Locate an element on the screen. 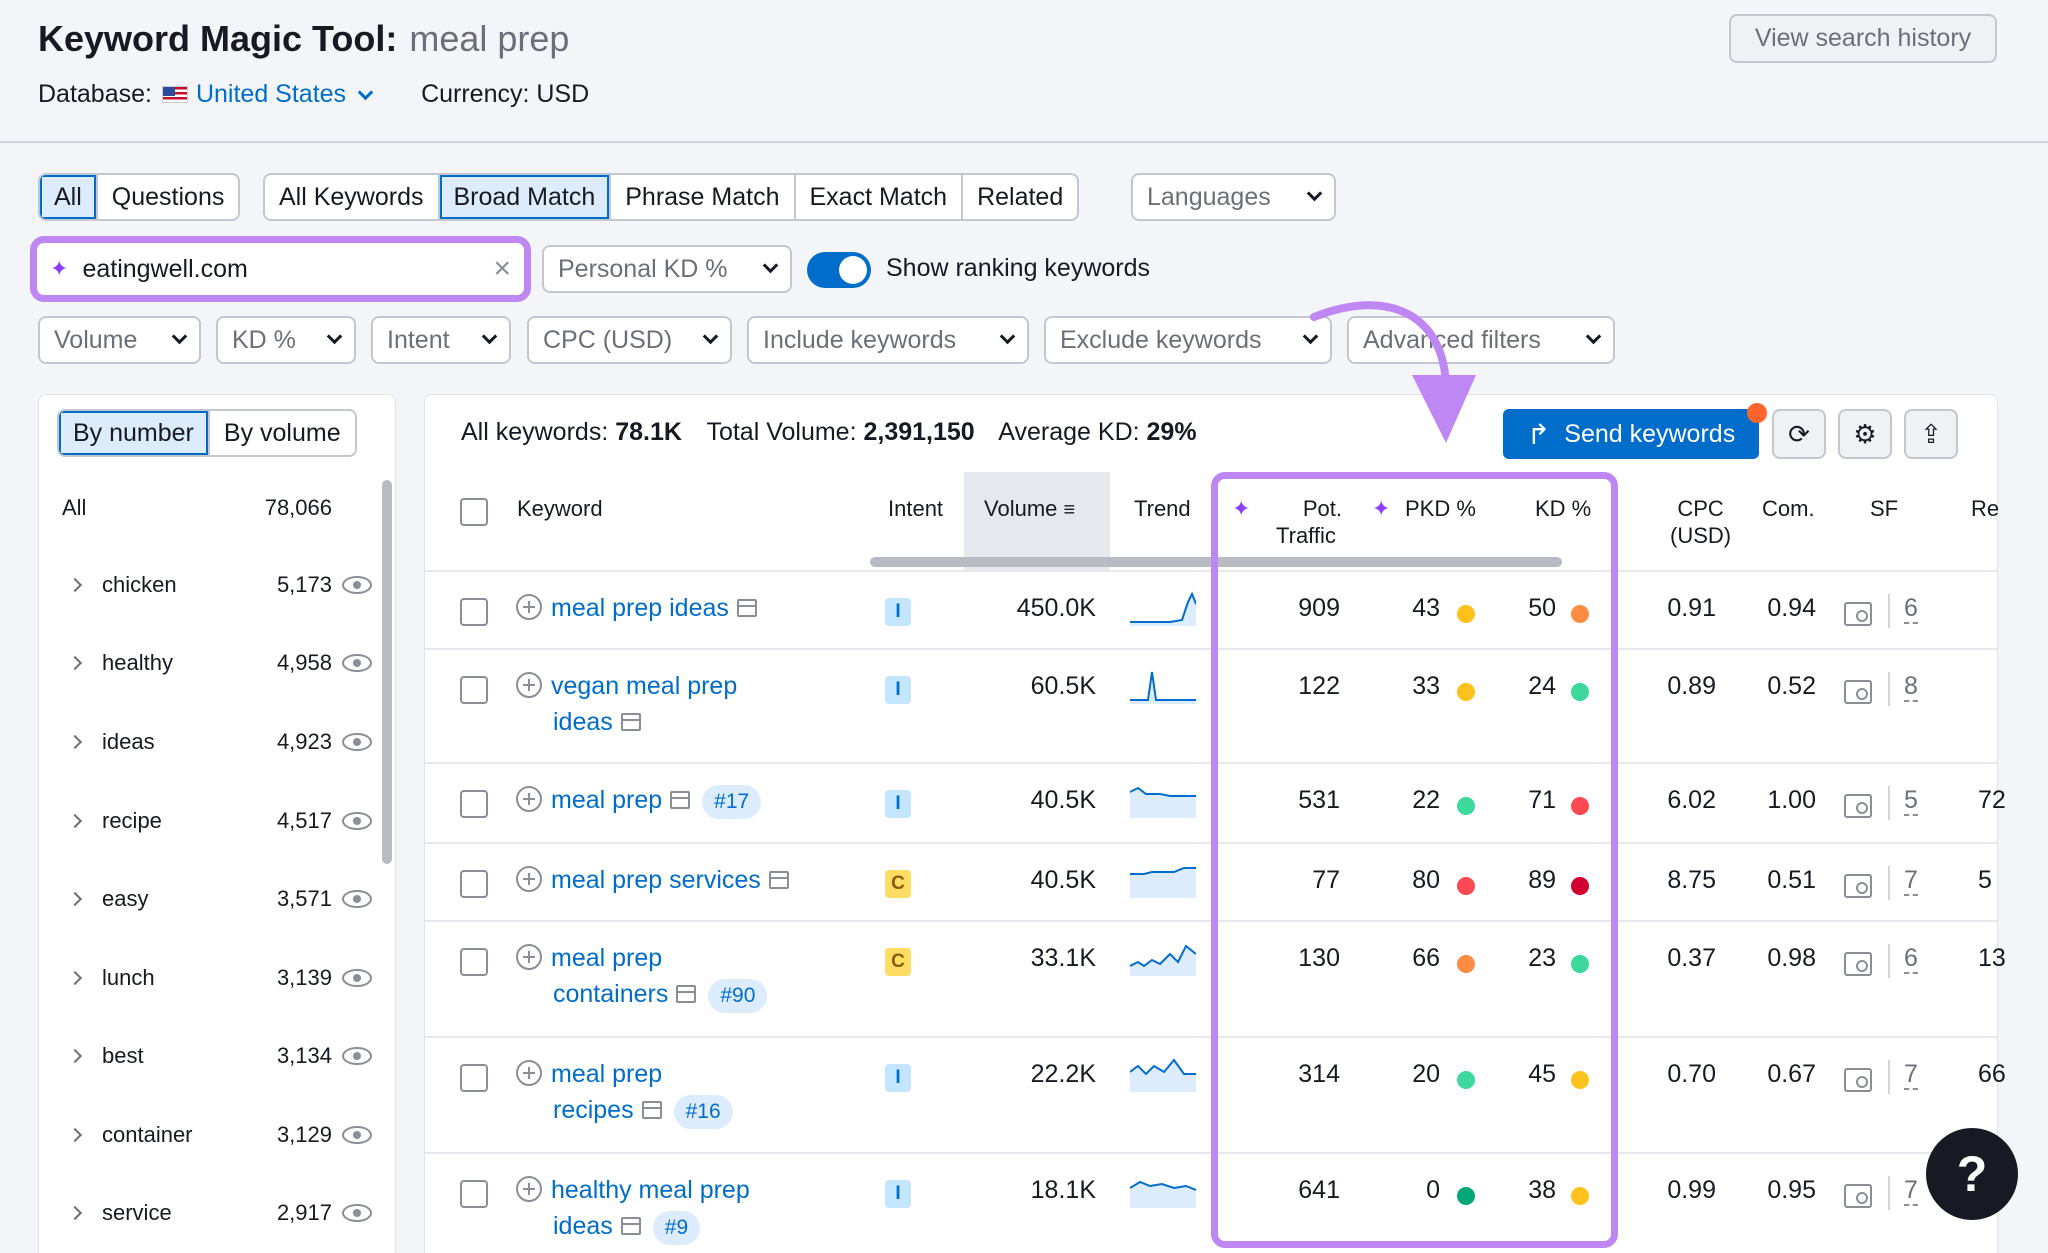 Image resolution: width=2048 pixels, height=1253 pixels. col-pot-traffic: Pot. is located at coordinates (1316, 508).